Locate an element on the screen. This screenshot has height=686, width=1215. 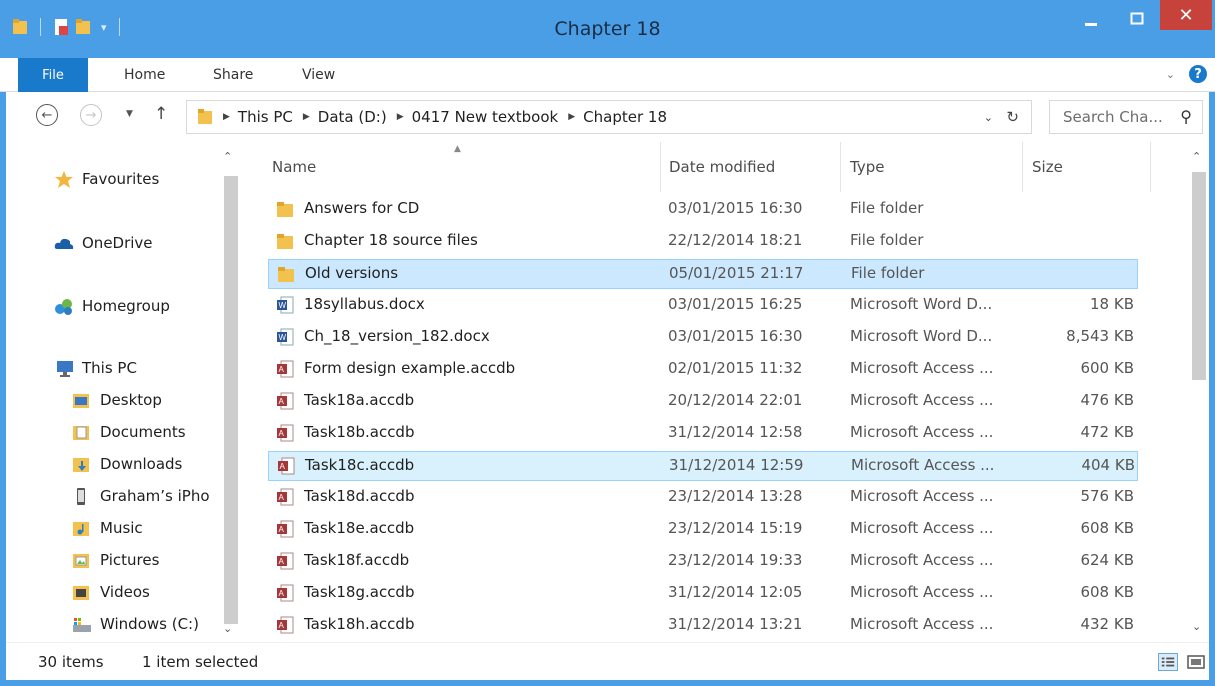
expand-ribbon-chevron-icon: ⌄ is located at coordinates (1170, 74).